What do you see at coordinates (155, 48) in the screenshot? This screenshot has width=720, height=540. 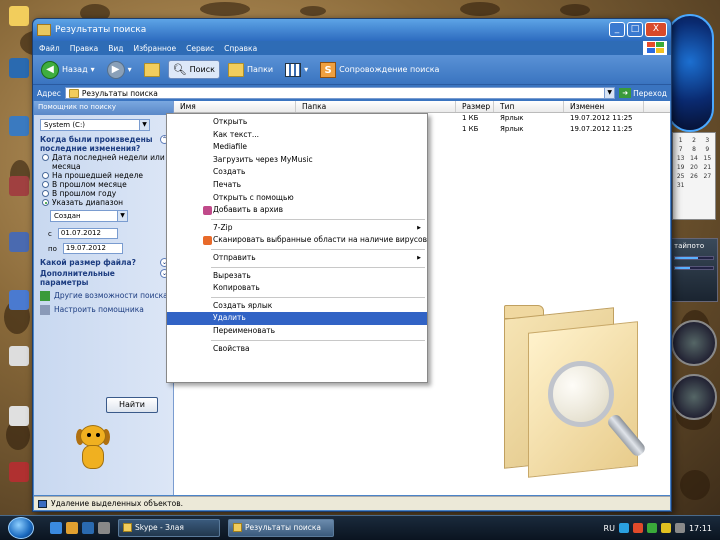 I see `menu-item: Избранное` at bounding box center [155, 48].